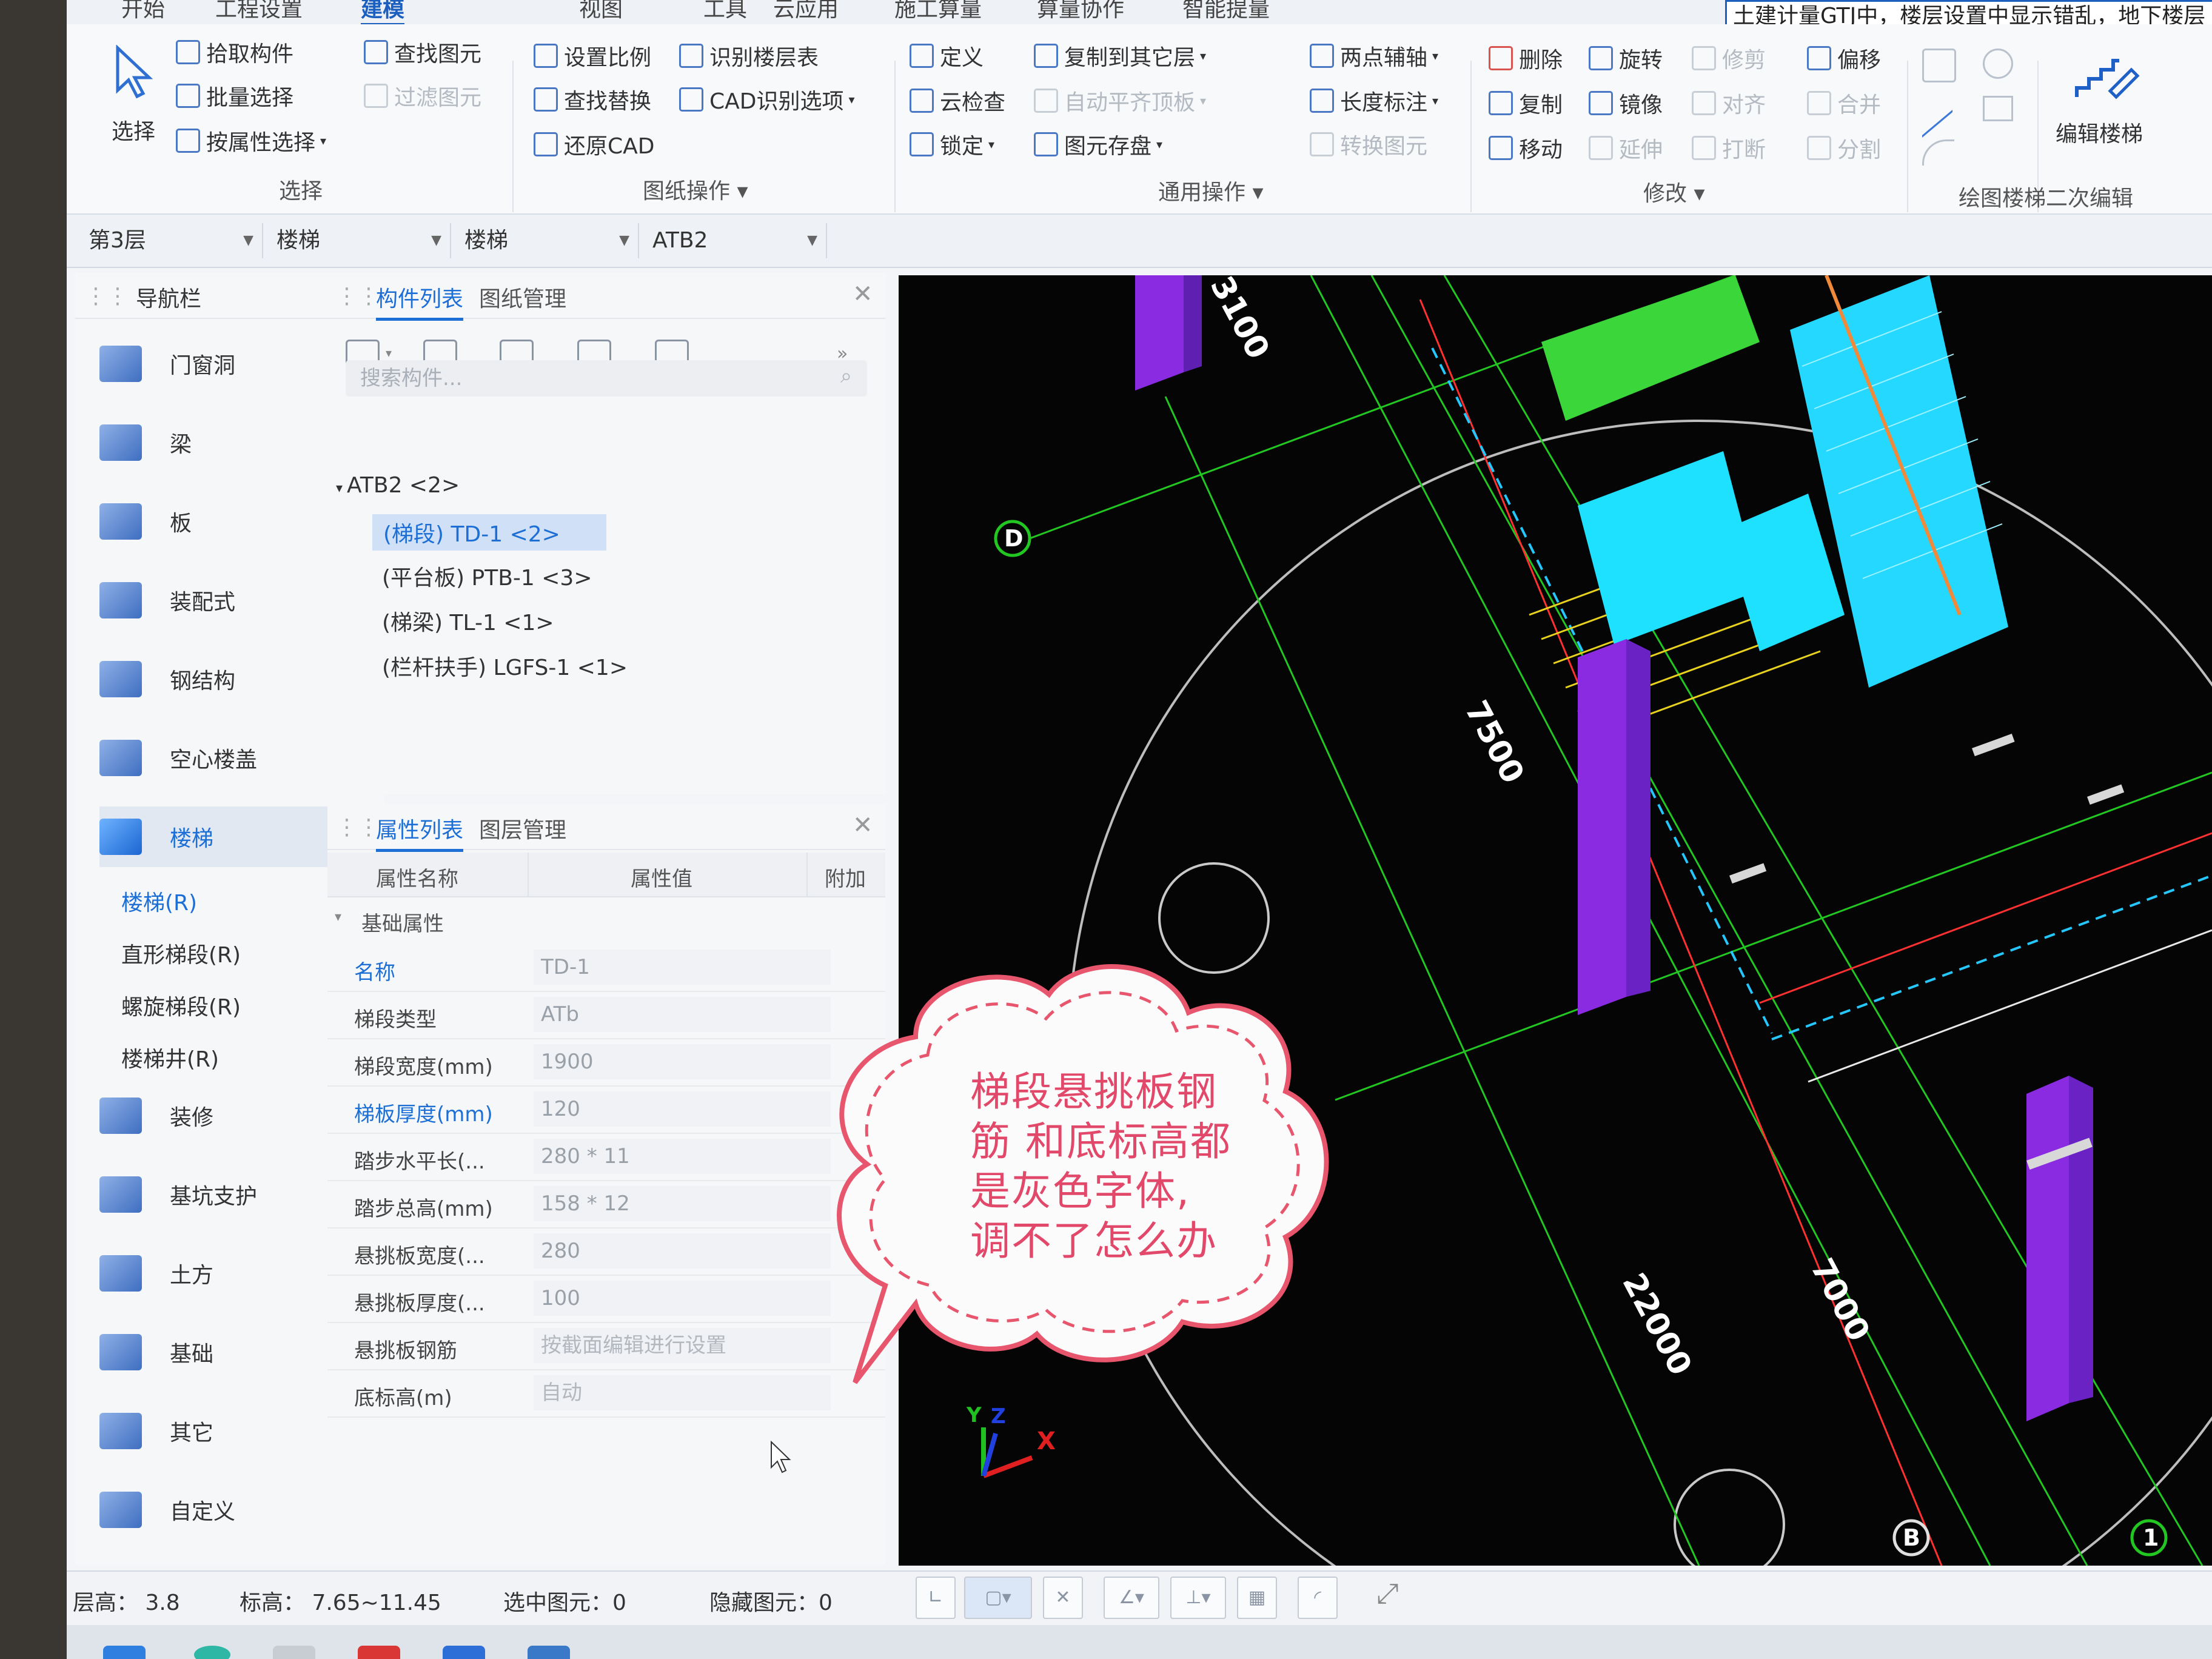  I want to click on snap-toggle-icon: ▢▾, so click(998, 1598).